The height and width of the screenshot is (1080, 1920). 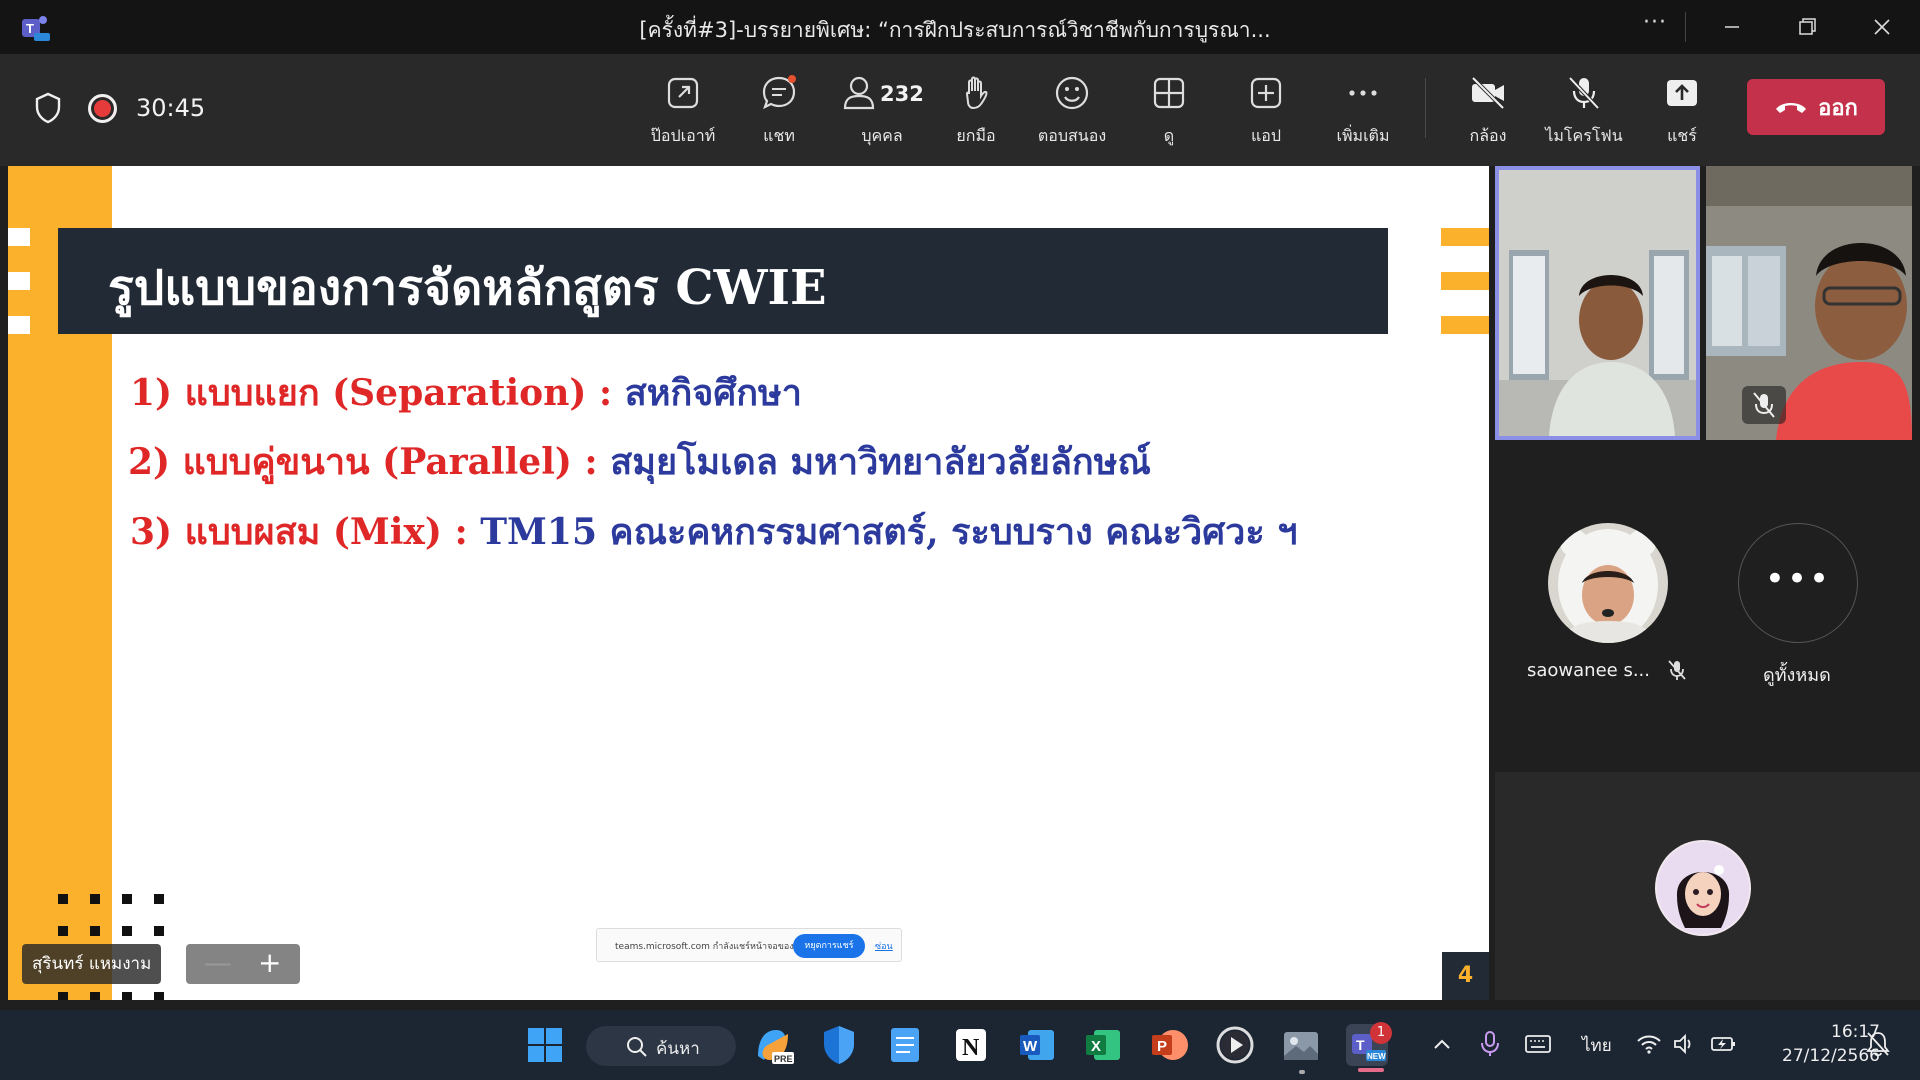 I want to click on shield-icon, so click(x=48, y=108).